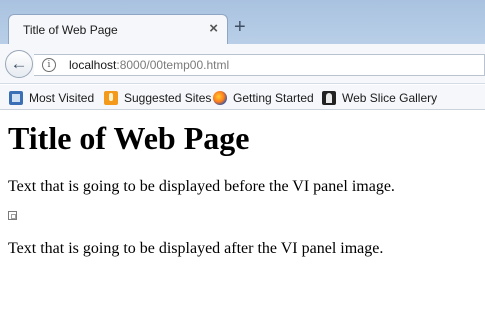  Describe the element at coordinates (111, 97) in the screenshot. I see `suggested-sites-icon` at that location.